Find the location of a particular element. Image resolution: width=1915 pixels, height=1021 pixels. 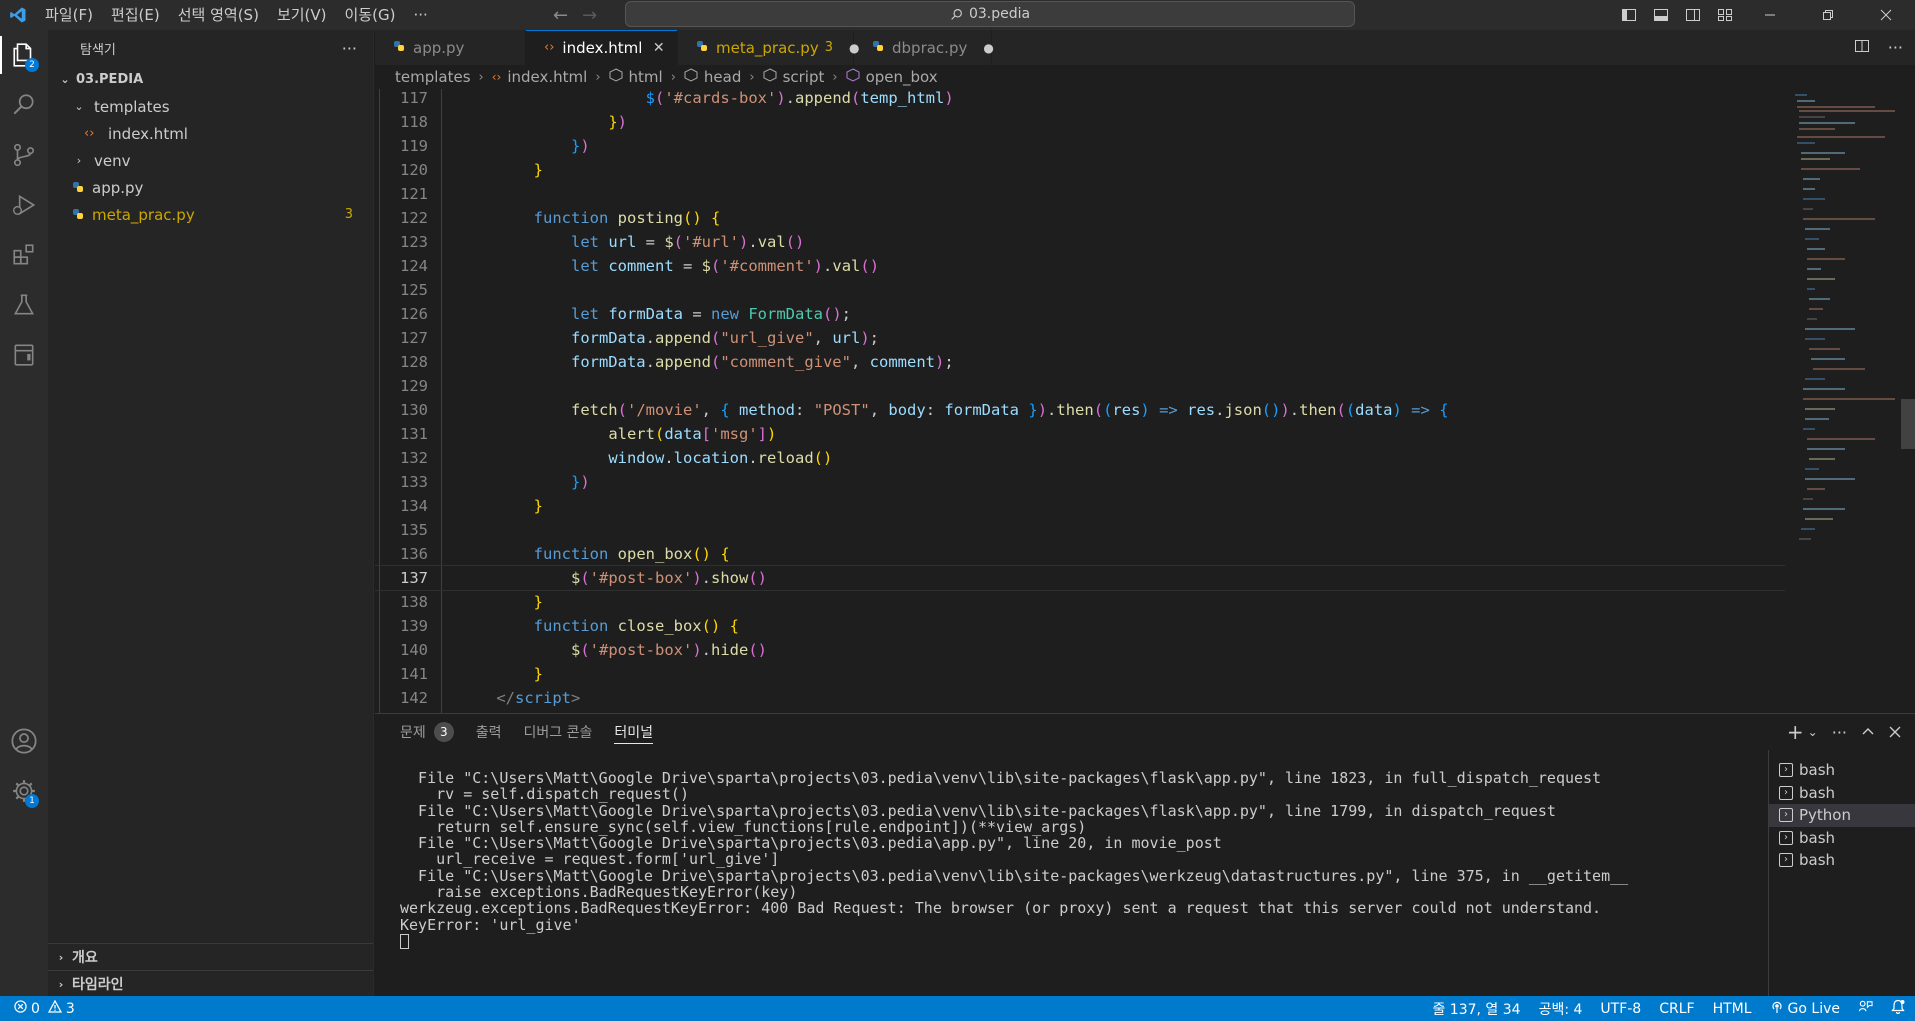

code-line: 139 function close_box() { is located at coordinates (1080, 626).